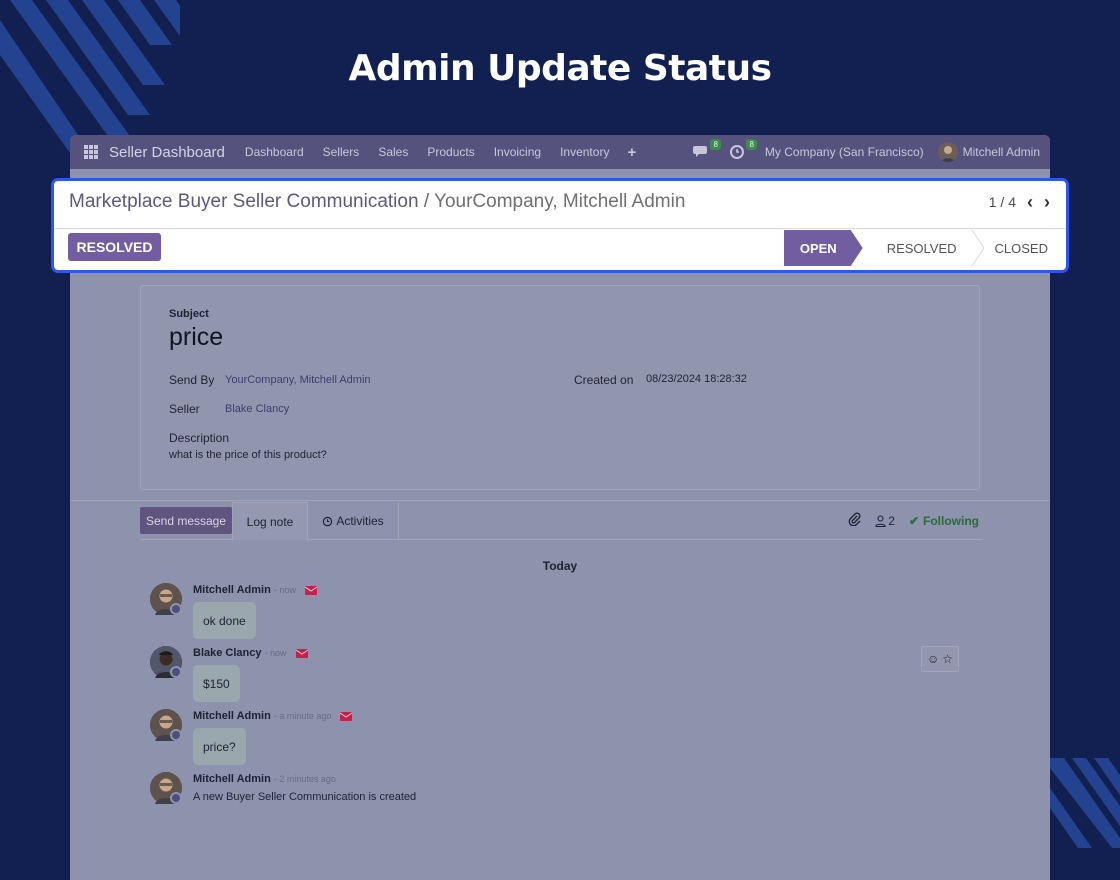  I want to click on check-icon: ✔, so click(913, 520).